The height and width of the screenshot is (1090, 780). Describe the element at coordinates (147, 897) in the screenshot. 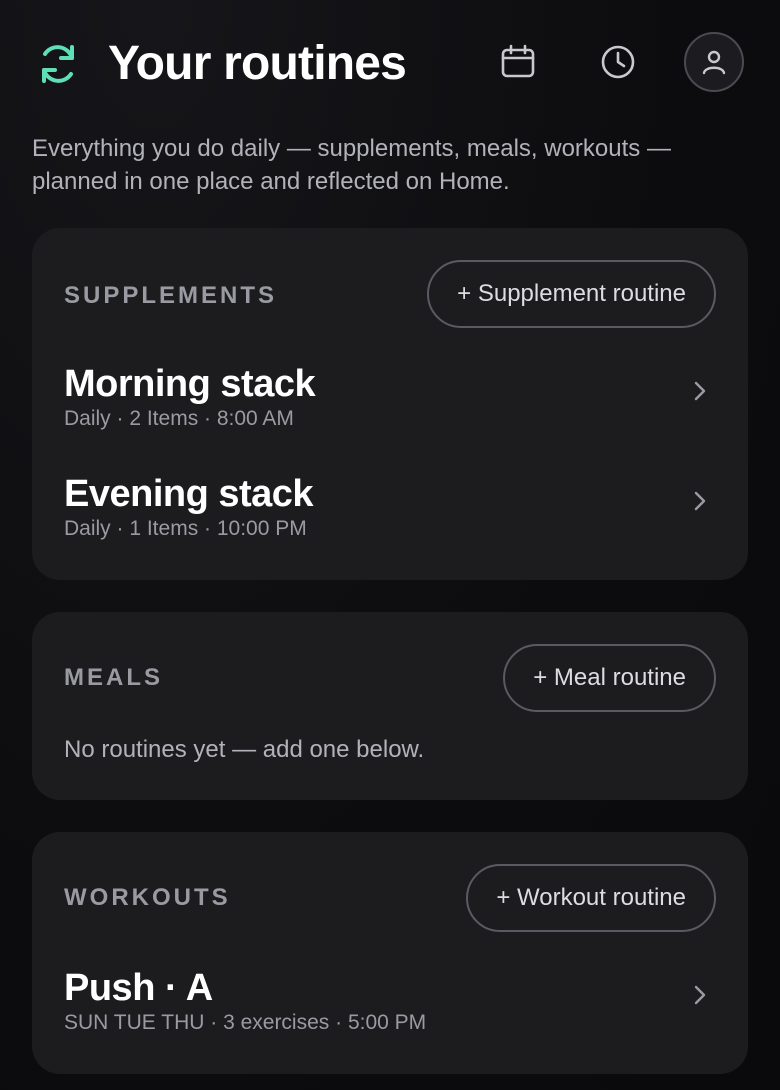

I see `section-label: WORKOUTS` at that location.